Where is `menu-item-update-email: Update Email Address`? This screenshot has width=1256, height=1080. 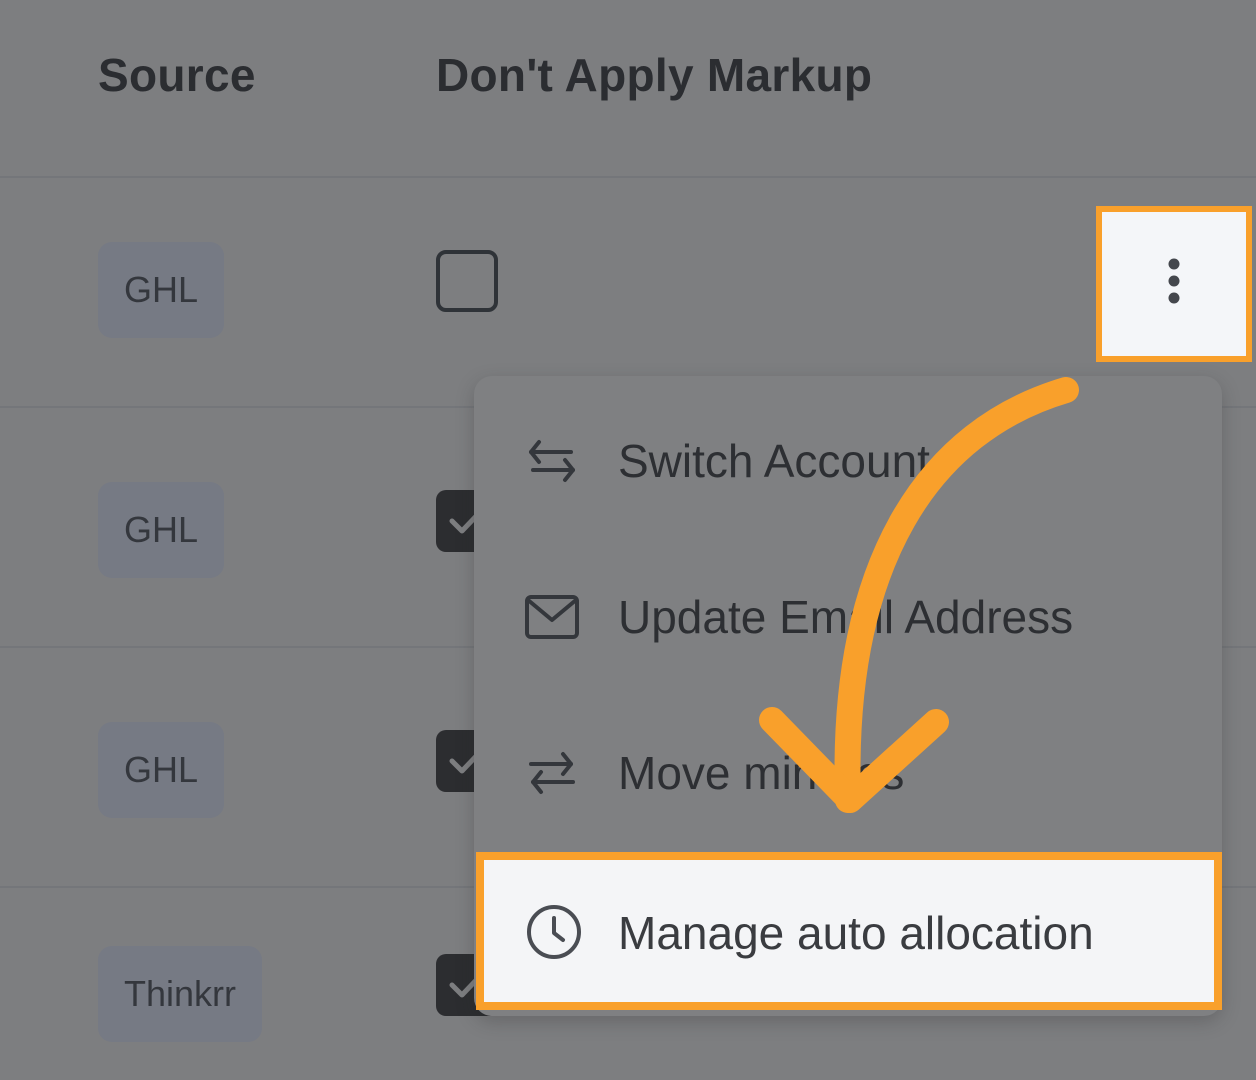
menu-item-update-email: Update Email Address is located at coordinates (848, 617).